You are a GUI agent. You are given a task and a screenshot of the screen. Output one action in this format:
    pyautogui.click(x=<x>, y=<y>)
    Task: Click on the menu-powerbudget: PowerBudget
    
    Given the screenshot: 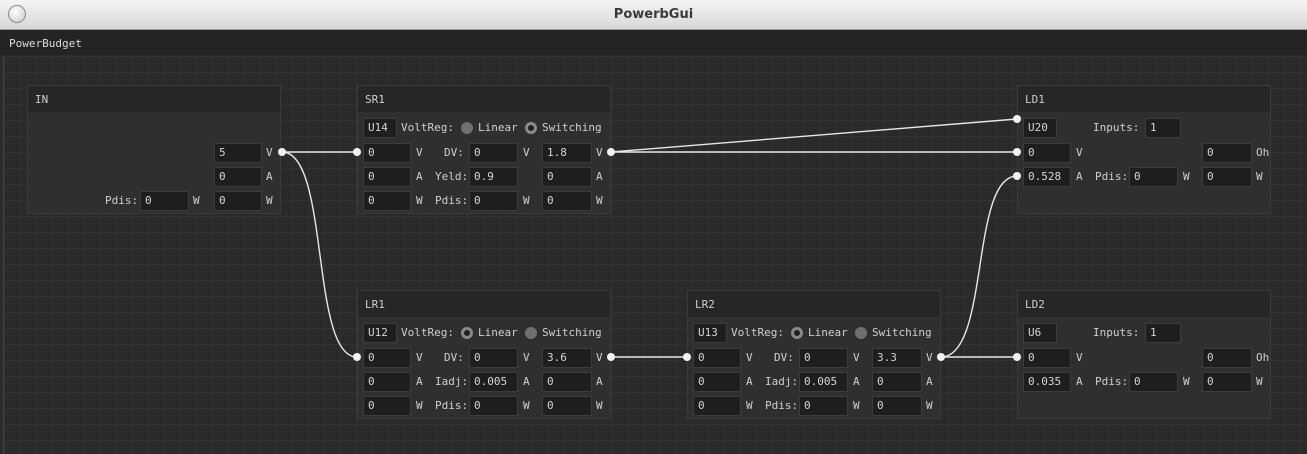 What is the action you would take?
    pyautogui.click(x=45, y=43)
    